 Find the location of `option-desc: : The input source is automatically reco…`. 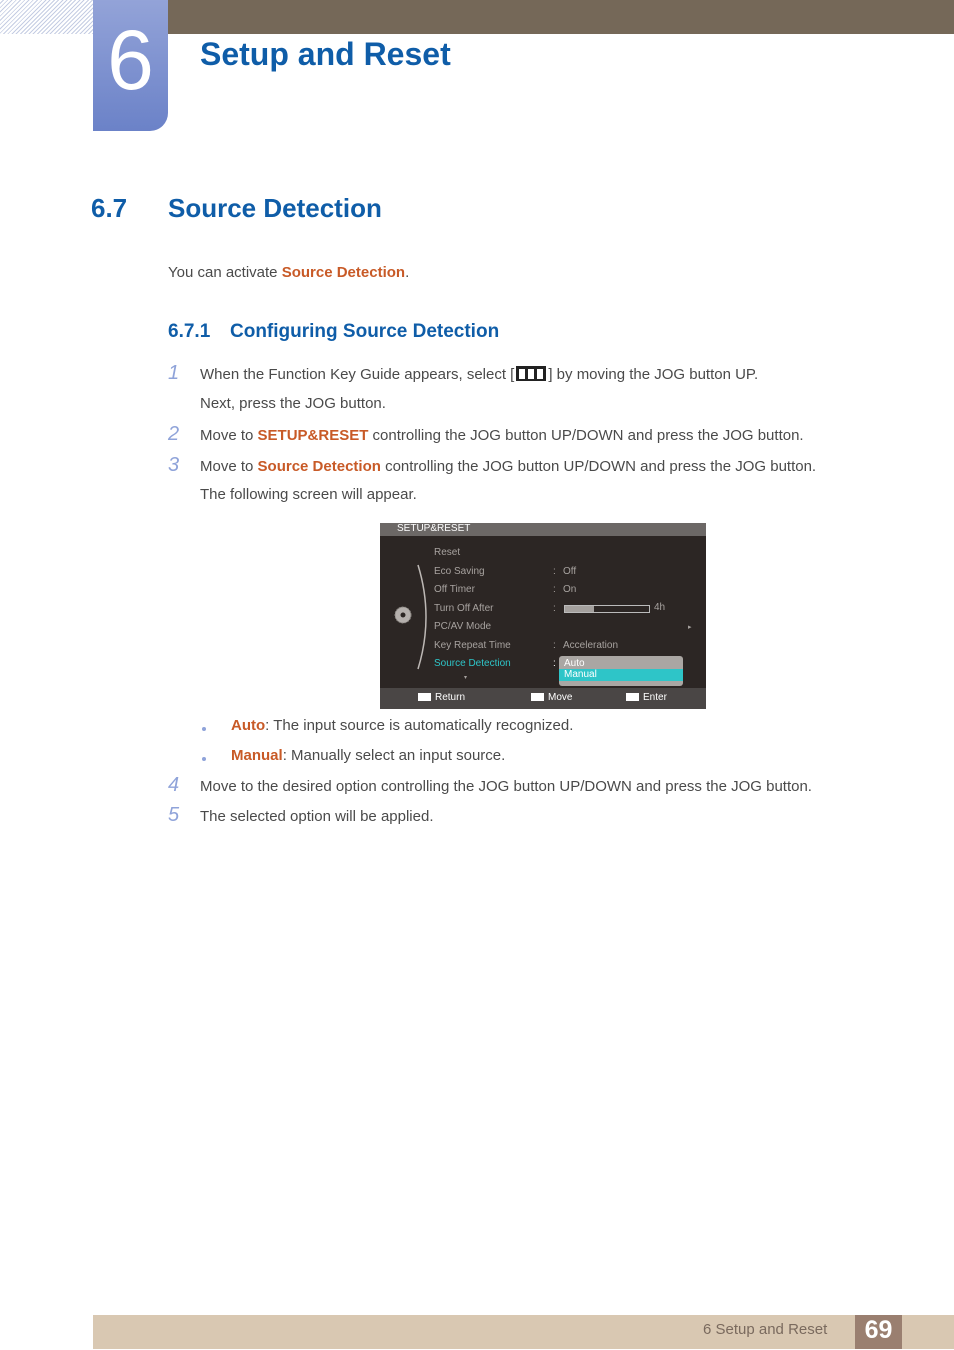

option-desc: : The input source is automatically reco… is located at coordinates (419, 725).